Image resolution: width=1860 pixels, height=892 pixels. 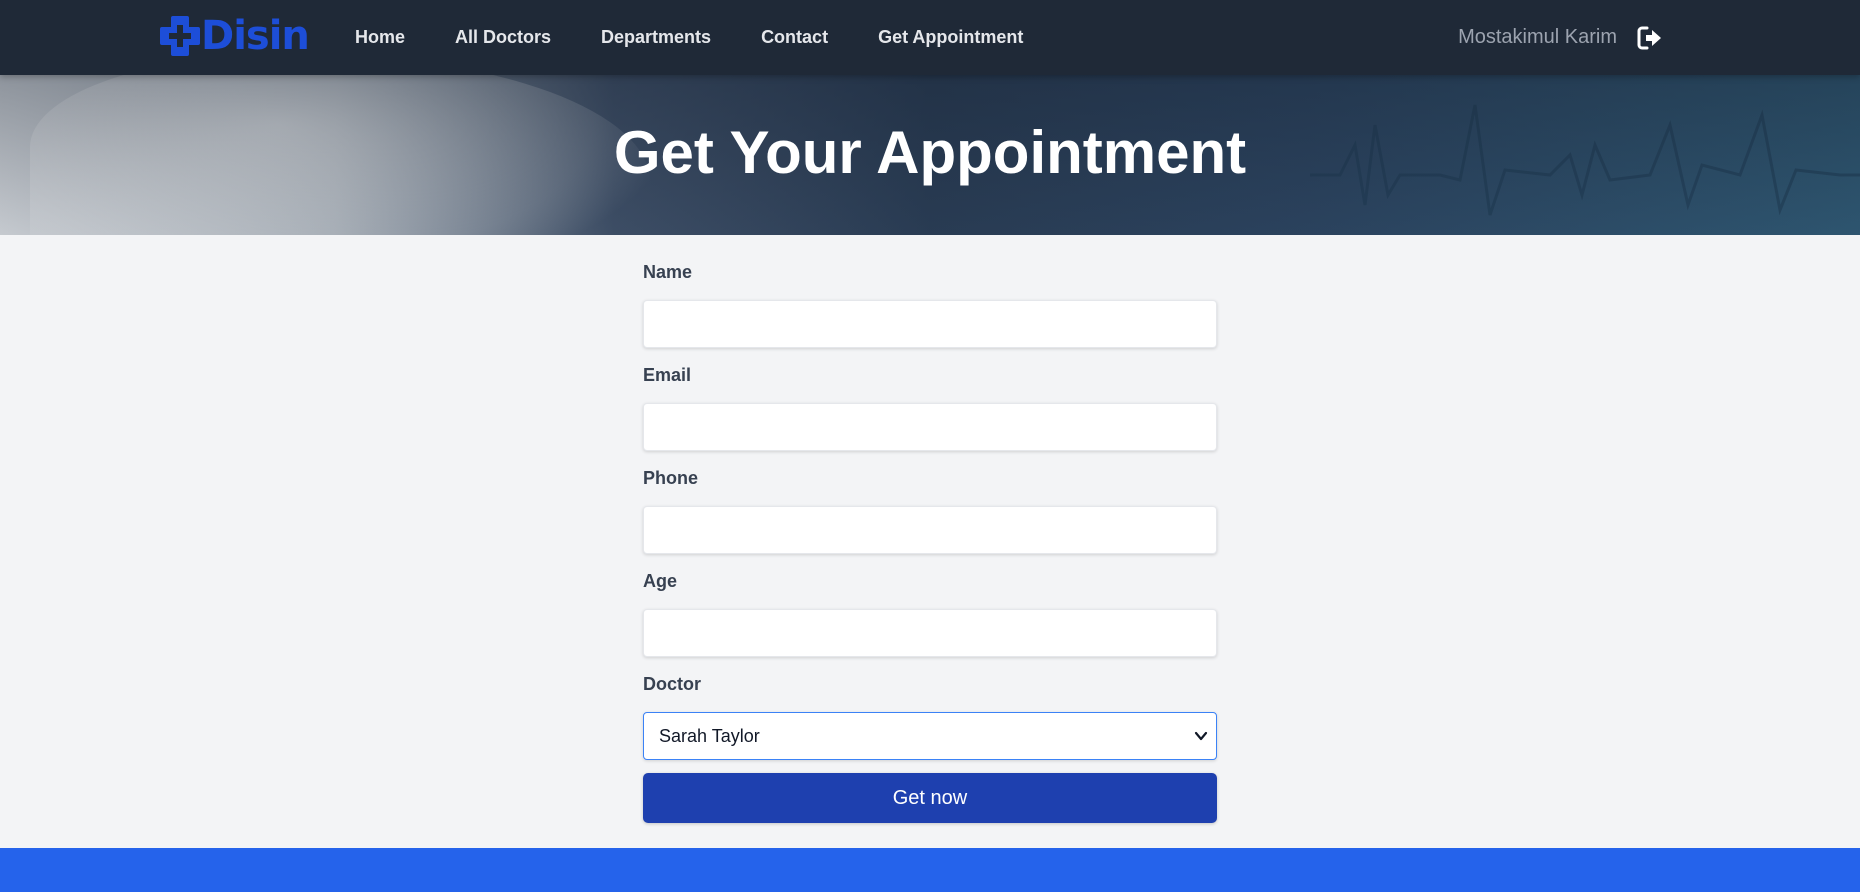 I want to click on phone-input, so click(x=930, y=530).